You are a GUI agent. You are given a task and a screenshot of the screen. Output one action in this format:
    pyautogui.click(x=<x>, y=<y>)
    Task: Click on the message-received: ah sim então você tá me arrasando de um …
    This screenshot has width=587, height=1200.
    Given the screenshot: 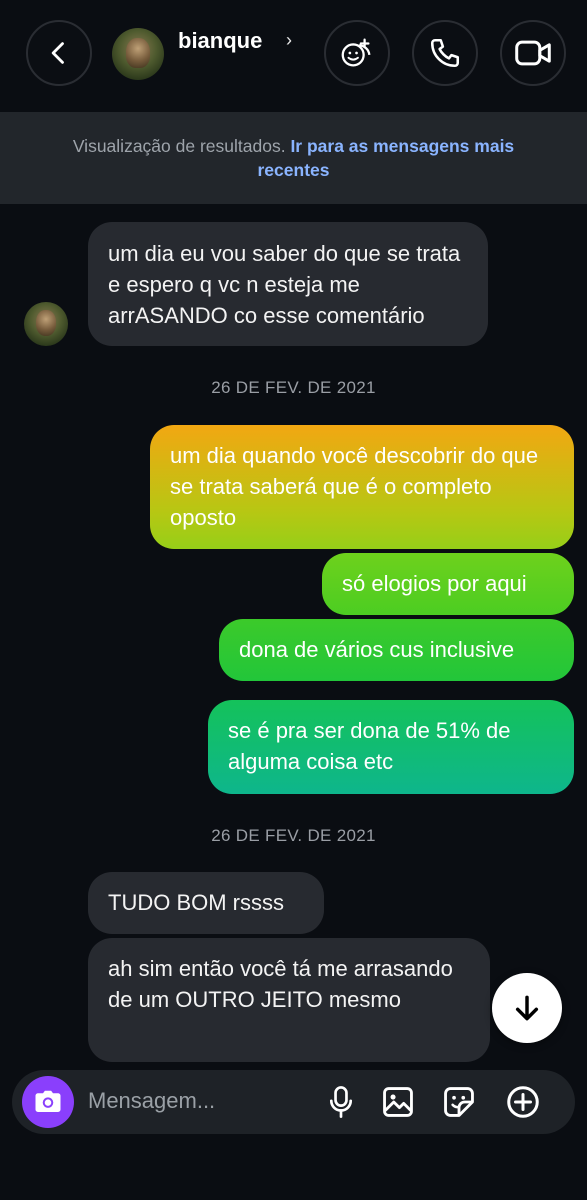 What is the action you would take?
    pyautogui.click(x=289, y=1000)
    